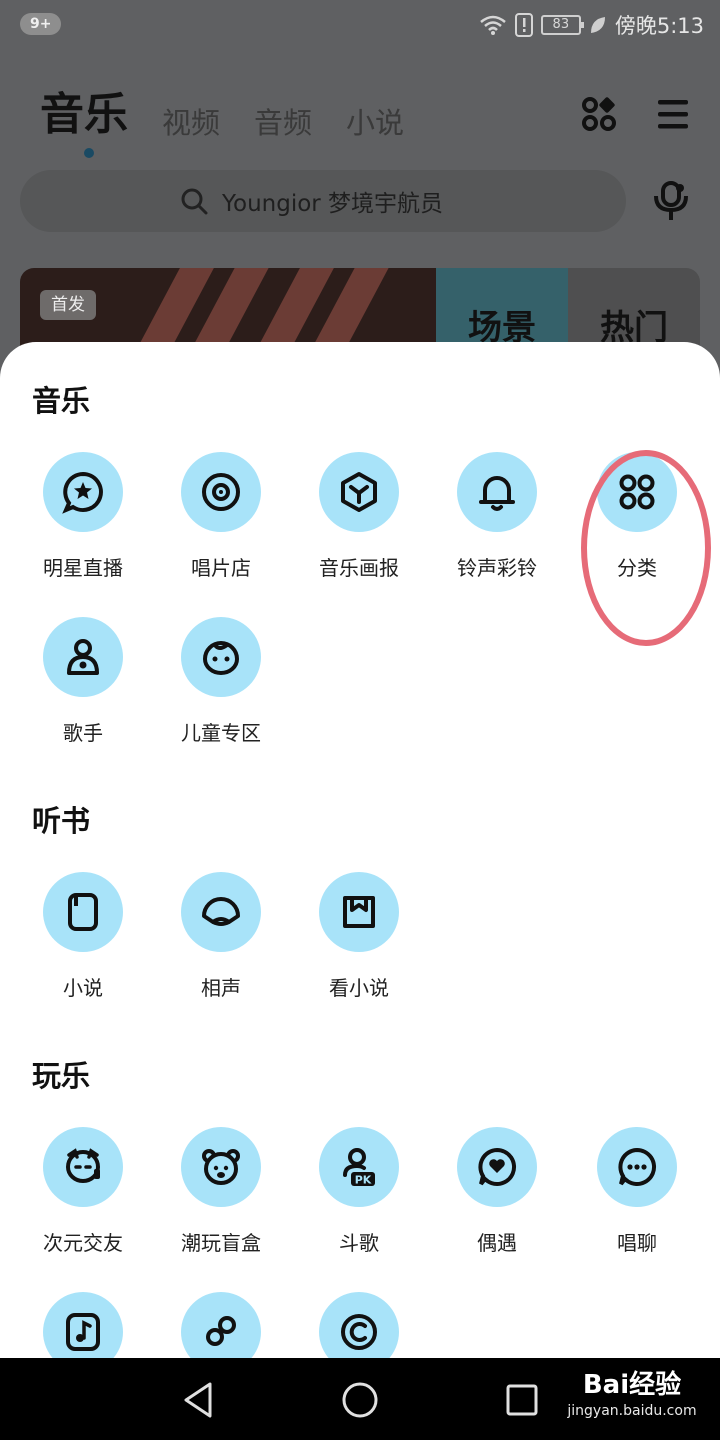  I want to click on item-kids-zone: 儿童专区, so click(221, 687).